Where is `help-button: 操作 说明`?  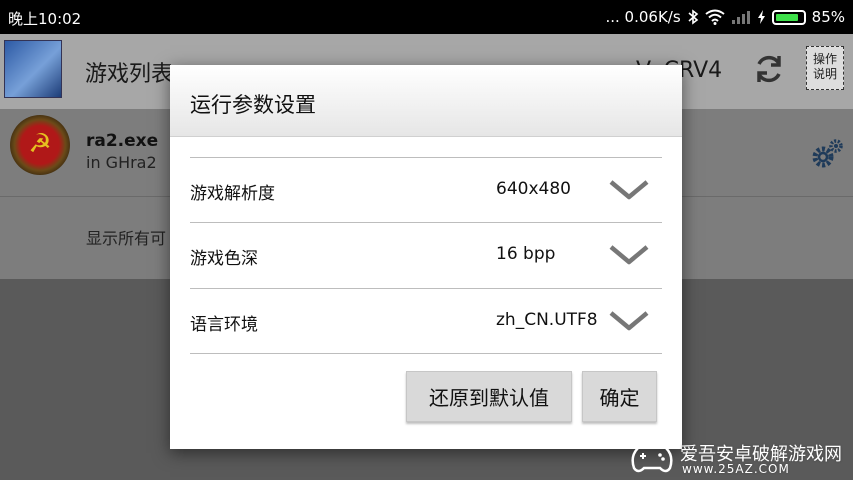
help-button: 操作 说明 is located at coordinates (825, 68).